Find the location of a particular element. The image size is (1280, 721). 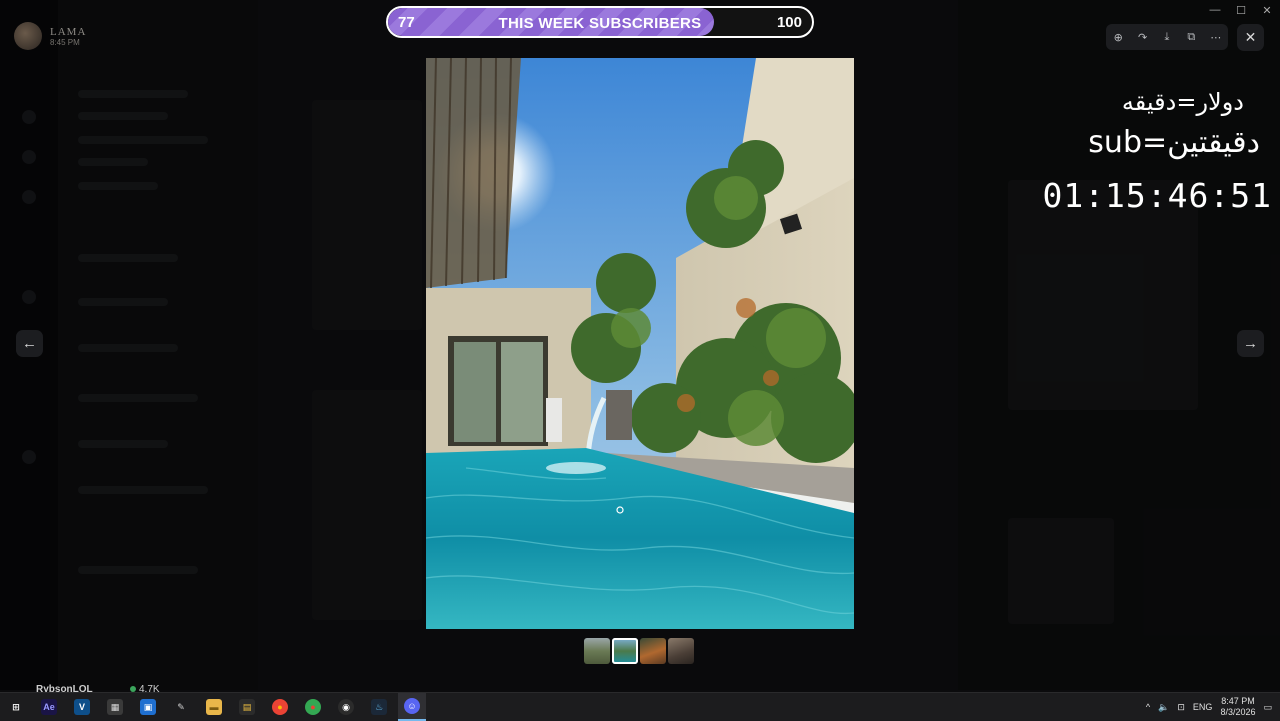

obs-icon: ◉ is located at coordinates (346, 707).